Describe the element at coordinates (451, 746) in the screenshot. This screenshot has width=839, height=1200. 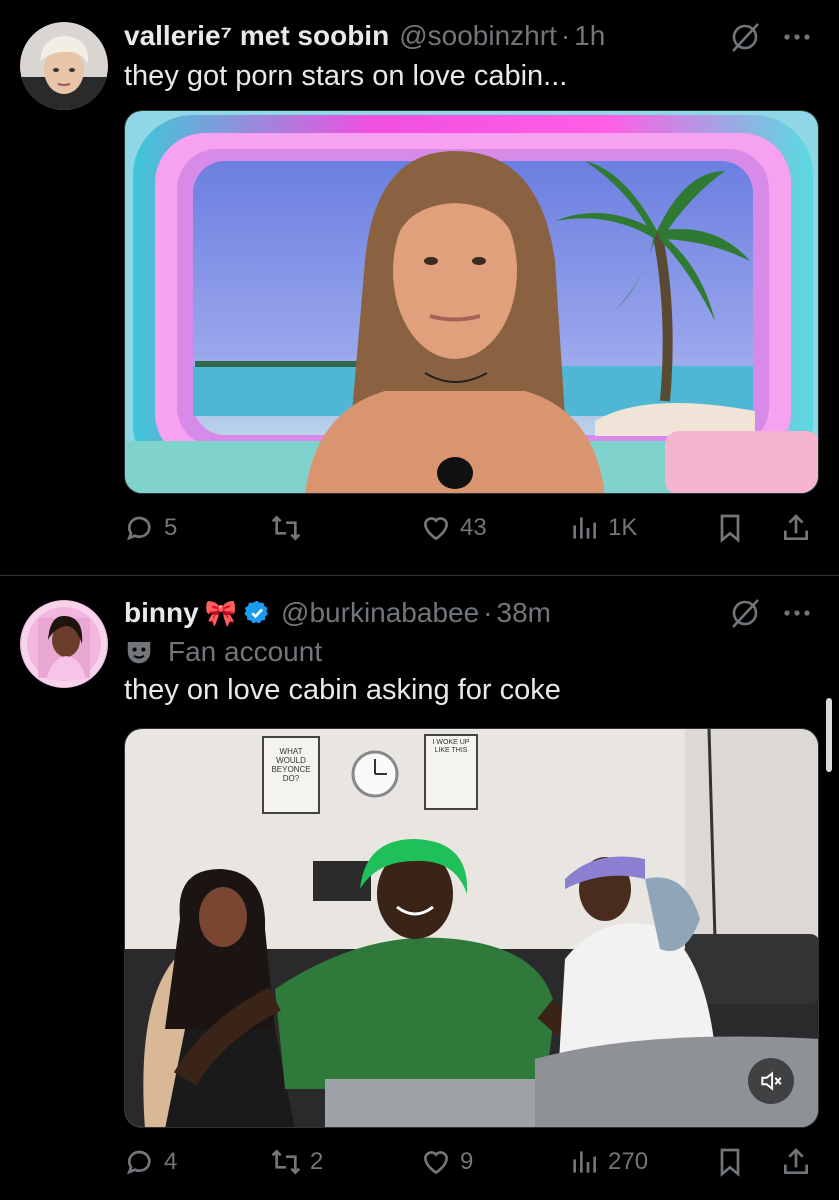
I see `poster-right-text: I WOKE UP LIKE THIS` at that location.